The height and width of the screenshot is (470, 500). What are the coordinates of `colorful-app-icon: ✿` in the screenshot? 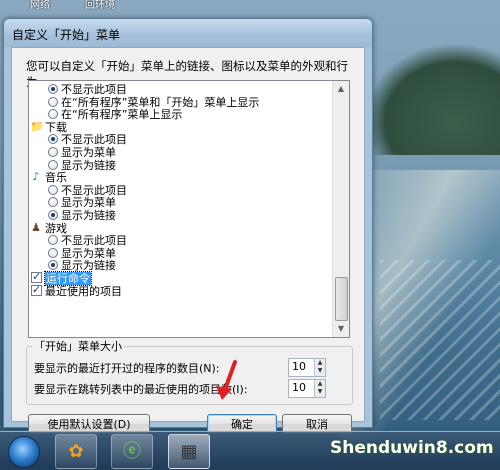 It's located at (76, 451).